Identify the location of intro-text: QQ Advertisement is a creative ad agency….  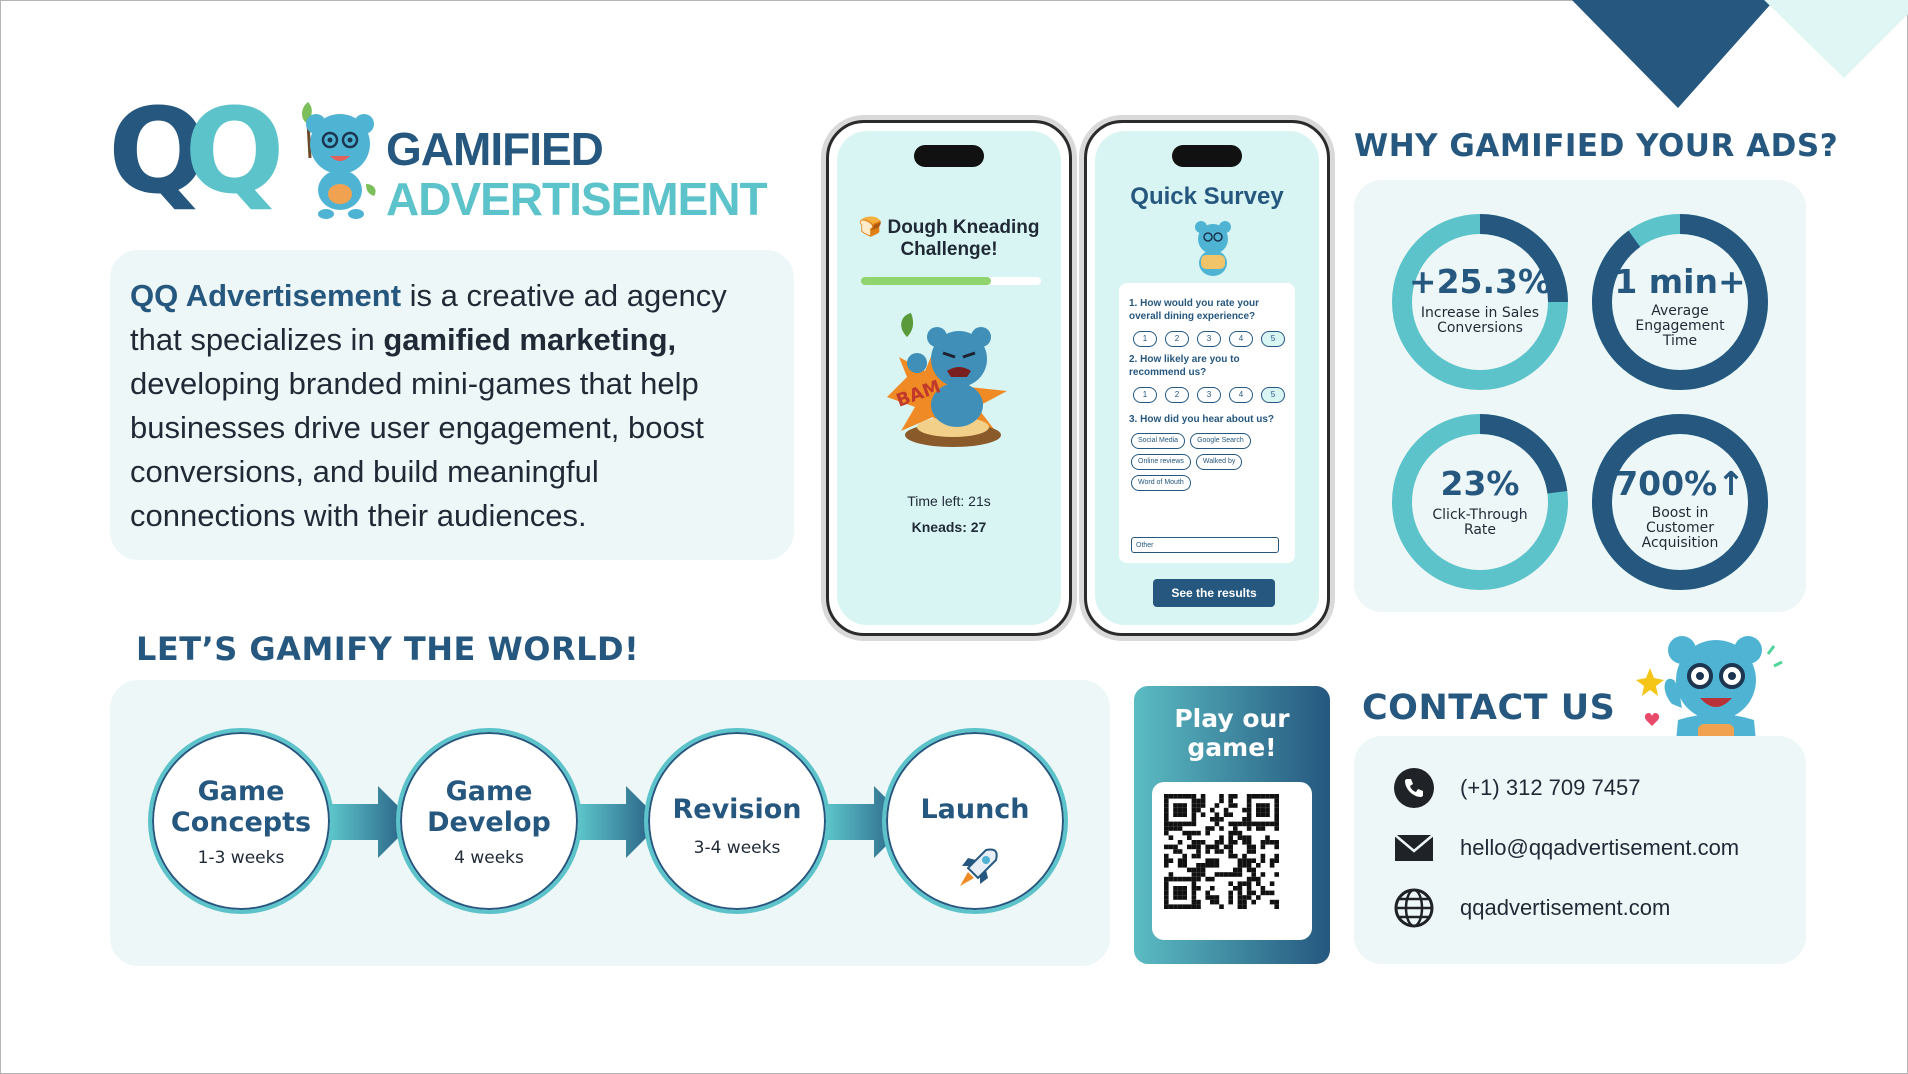
(449, 406).